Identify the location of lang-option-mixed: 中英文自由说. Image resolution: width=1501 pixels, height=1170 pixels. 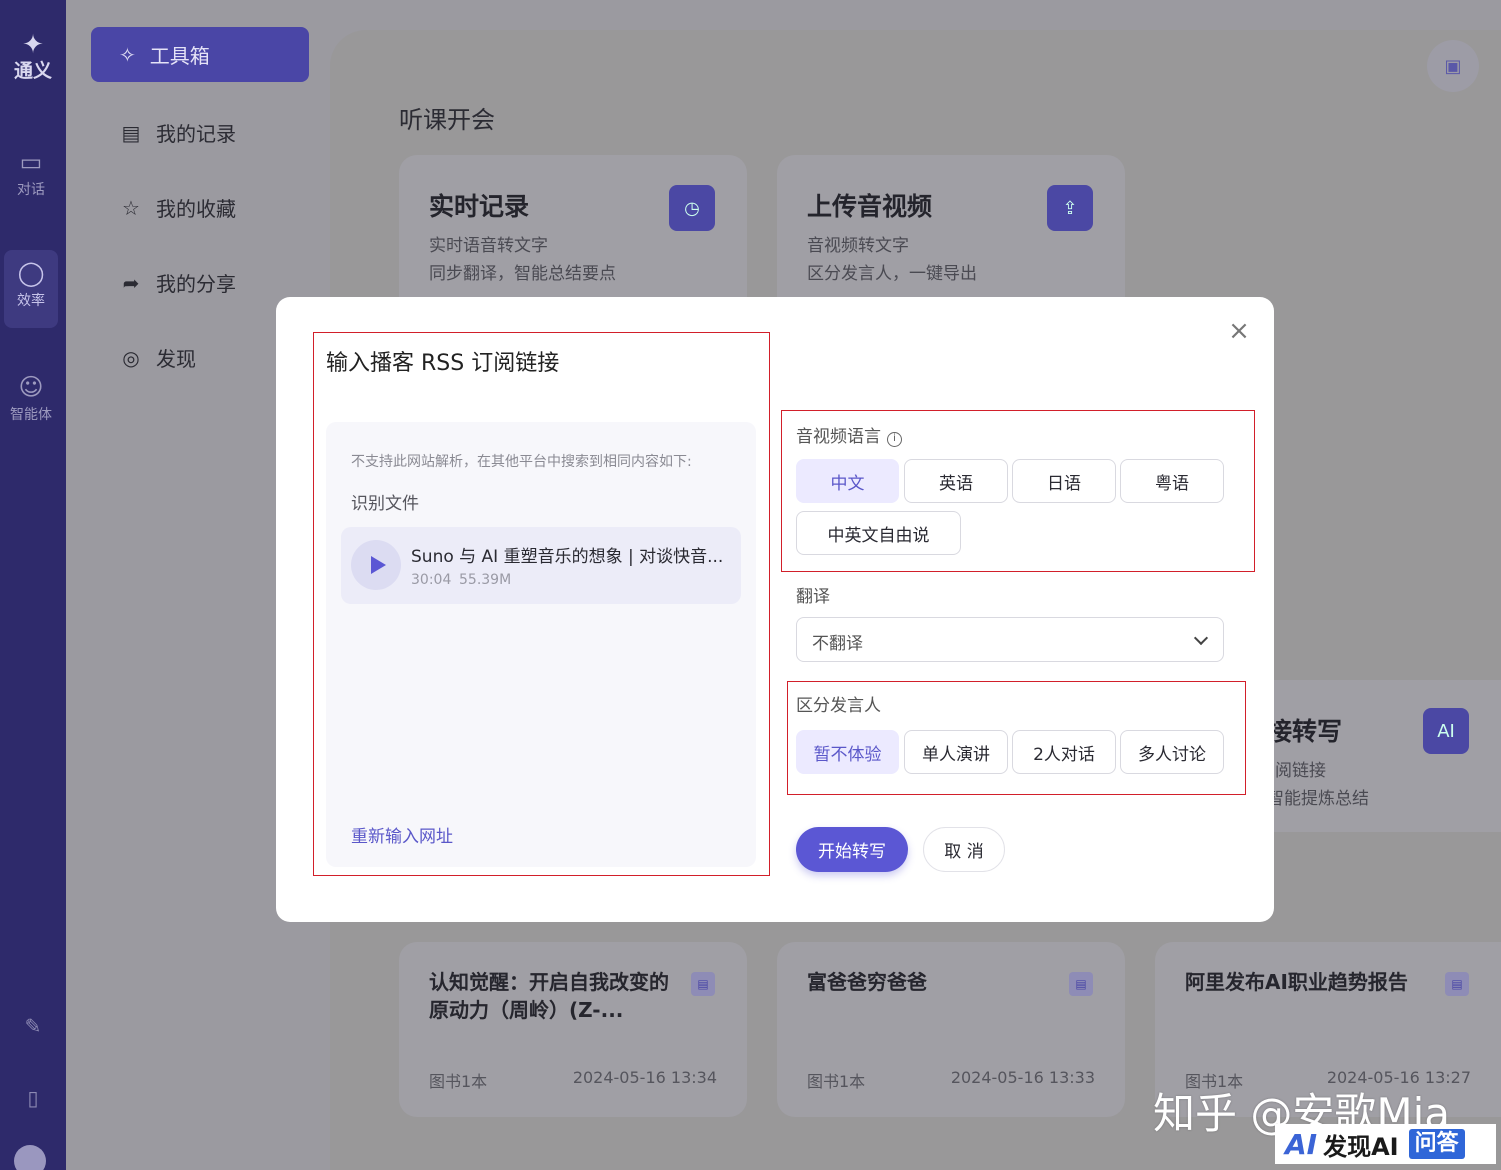
(878, 533).